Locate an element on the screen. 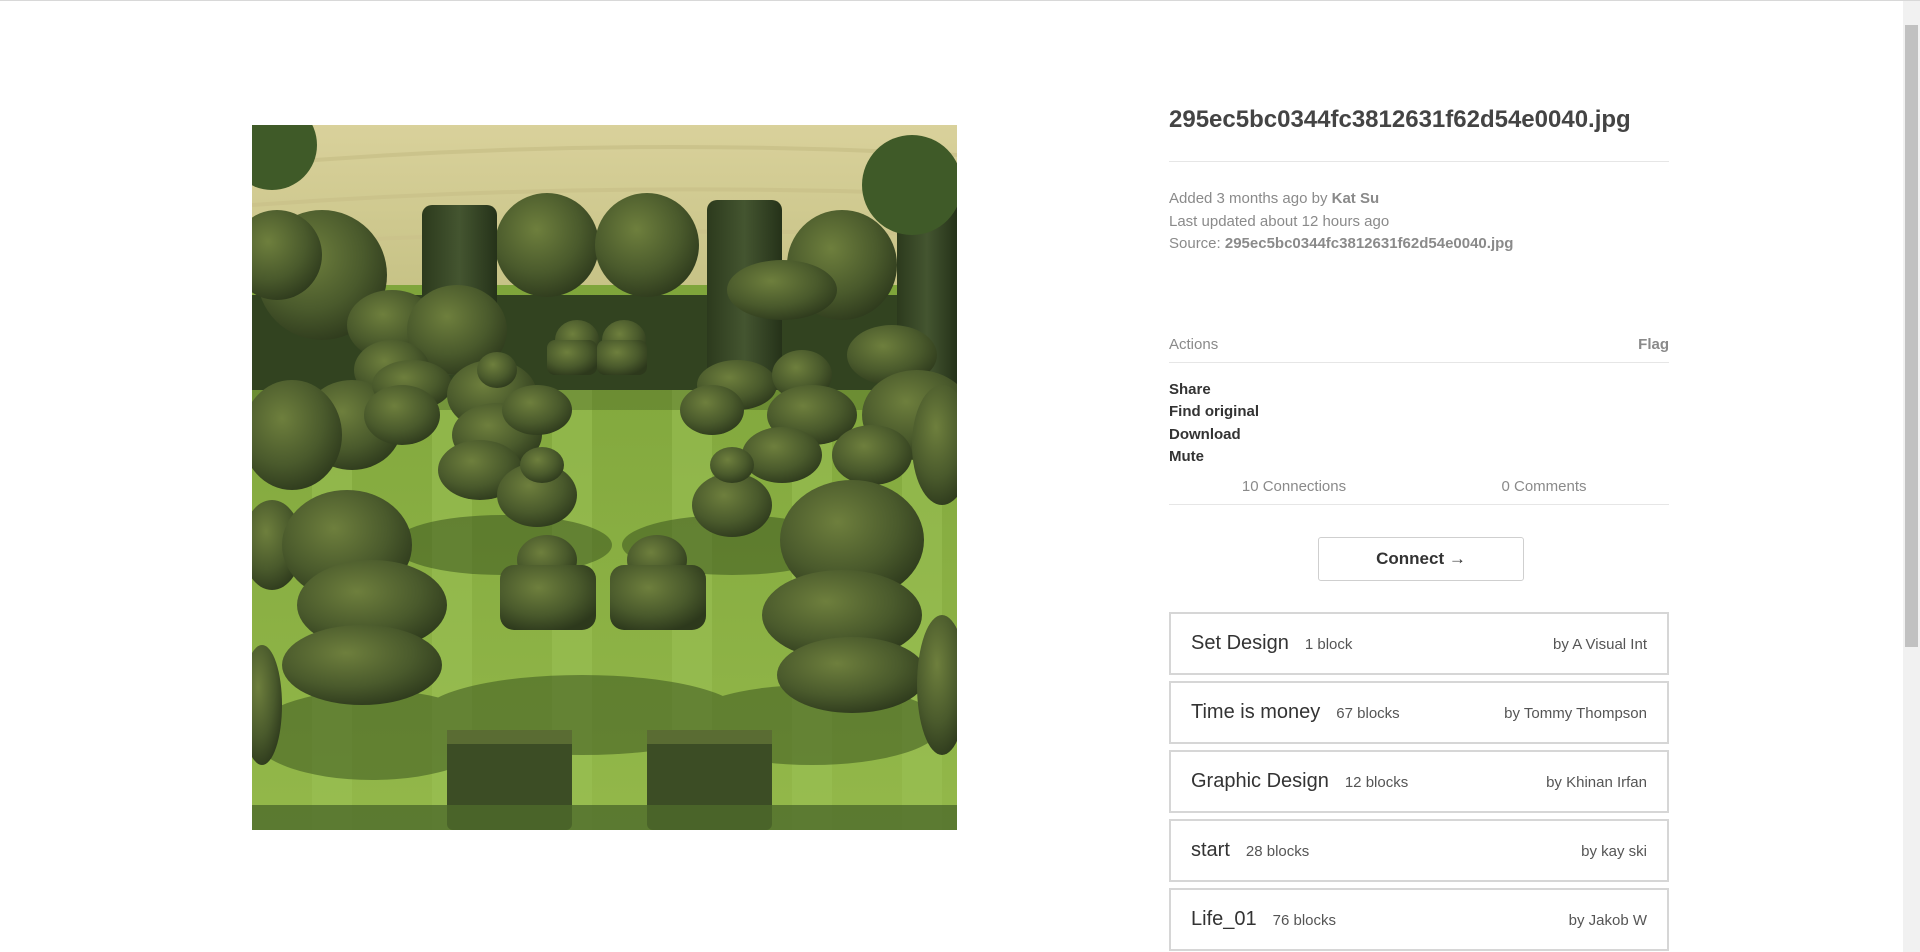 The width and height of the screenshot is (1920, 952). flag-button: Flag is located at coordinates (1653, 344).